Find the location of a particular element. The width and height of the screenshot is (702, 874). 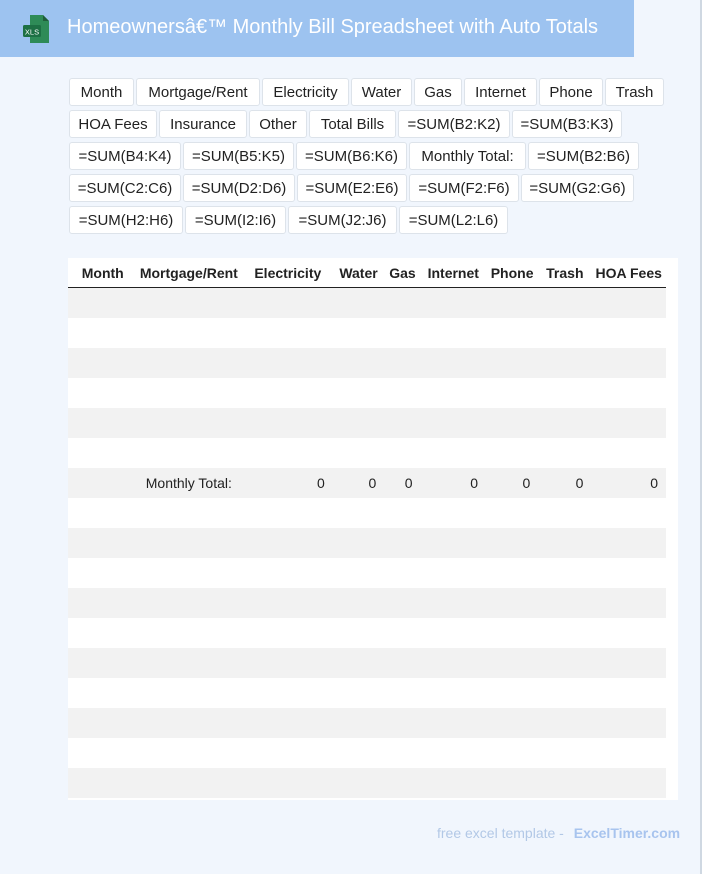

chip-water: Water is located at coordinates (381, 92).